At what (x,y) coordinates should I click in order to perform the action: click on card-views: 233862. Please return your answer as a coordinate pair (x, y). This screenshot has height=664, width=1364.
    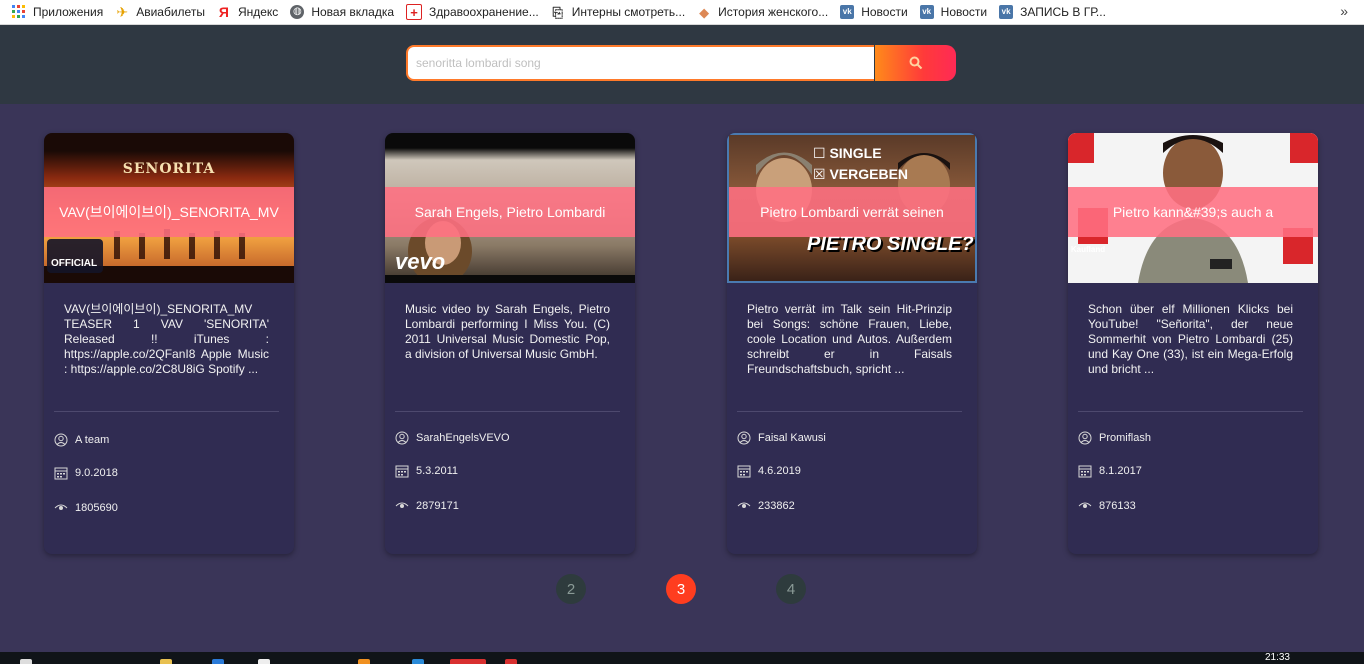
    Looking at the image, I should click on (766, 506).